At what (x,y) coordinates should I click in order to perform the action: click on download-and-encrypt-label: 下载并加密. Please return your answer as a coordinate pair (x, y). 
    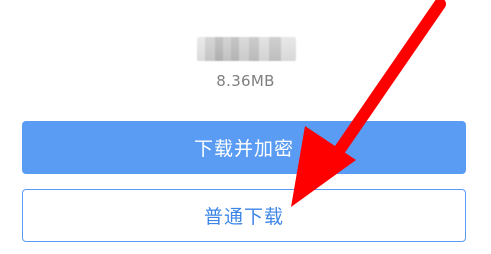
    Looking at the image, I should click on (243, 149).